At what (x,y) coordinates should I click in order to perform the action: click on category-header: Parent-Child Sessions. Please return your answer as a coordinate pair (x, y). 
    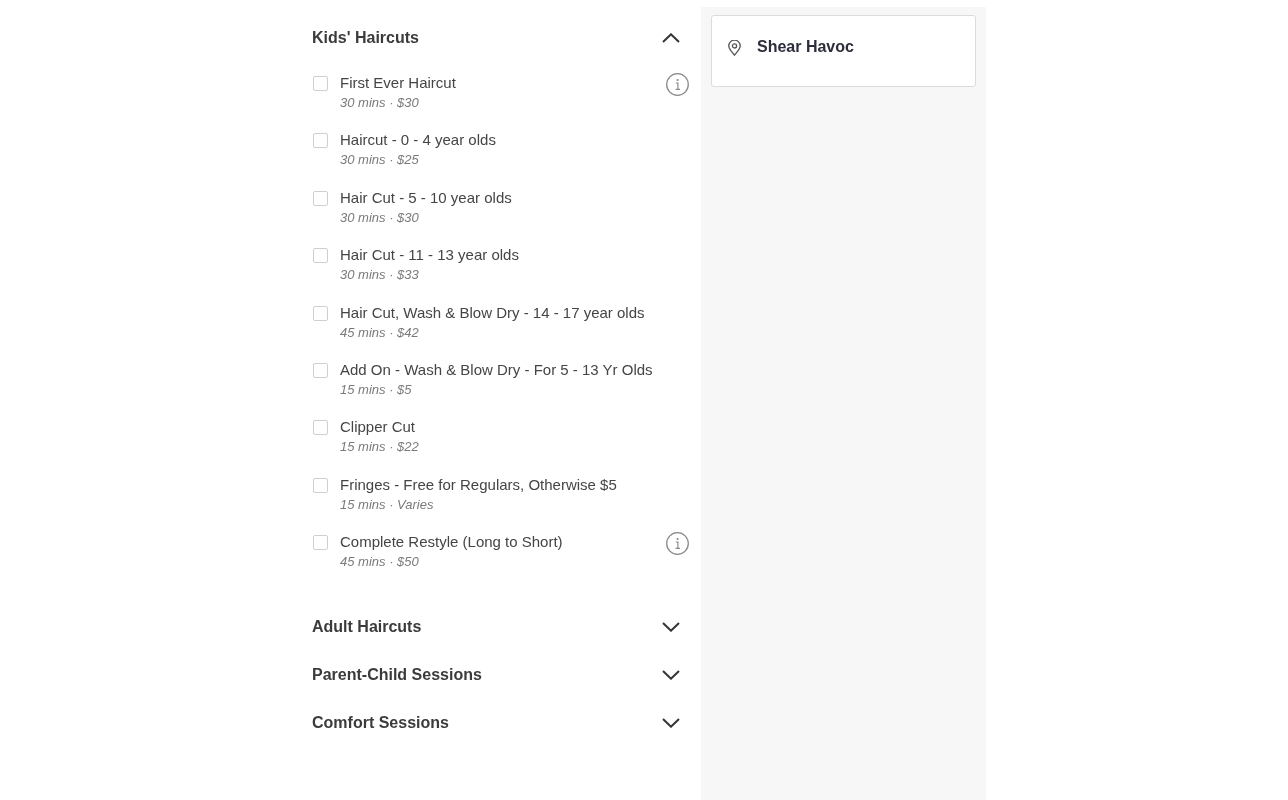
    Looking at the image, I should click on (501, 674).